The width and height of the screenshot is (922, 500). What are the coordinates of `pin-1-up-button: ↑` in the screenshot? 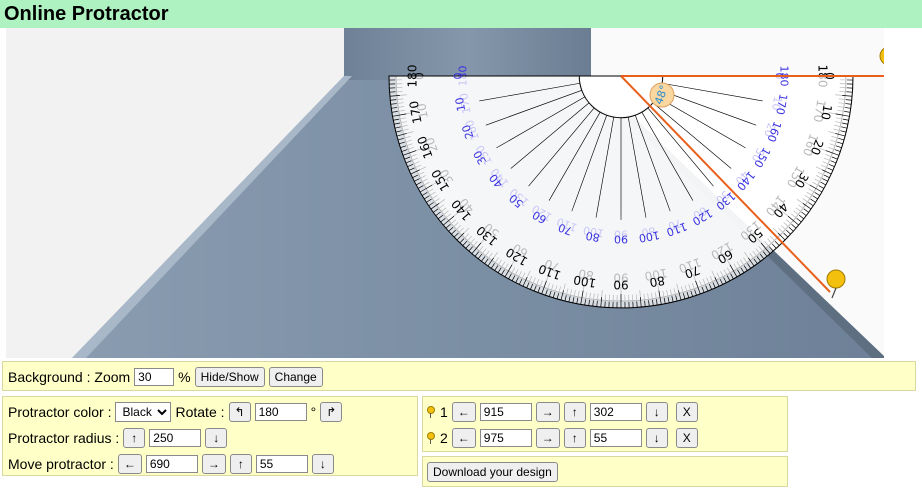 It's located at (574, 412).